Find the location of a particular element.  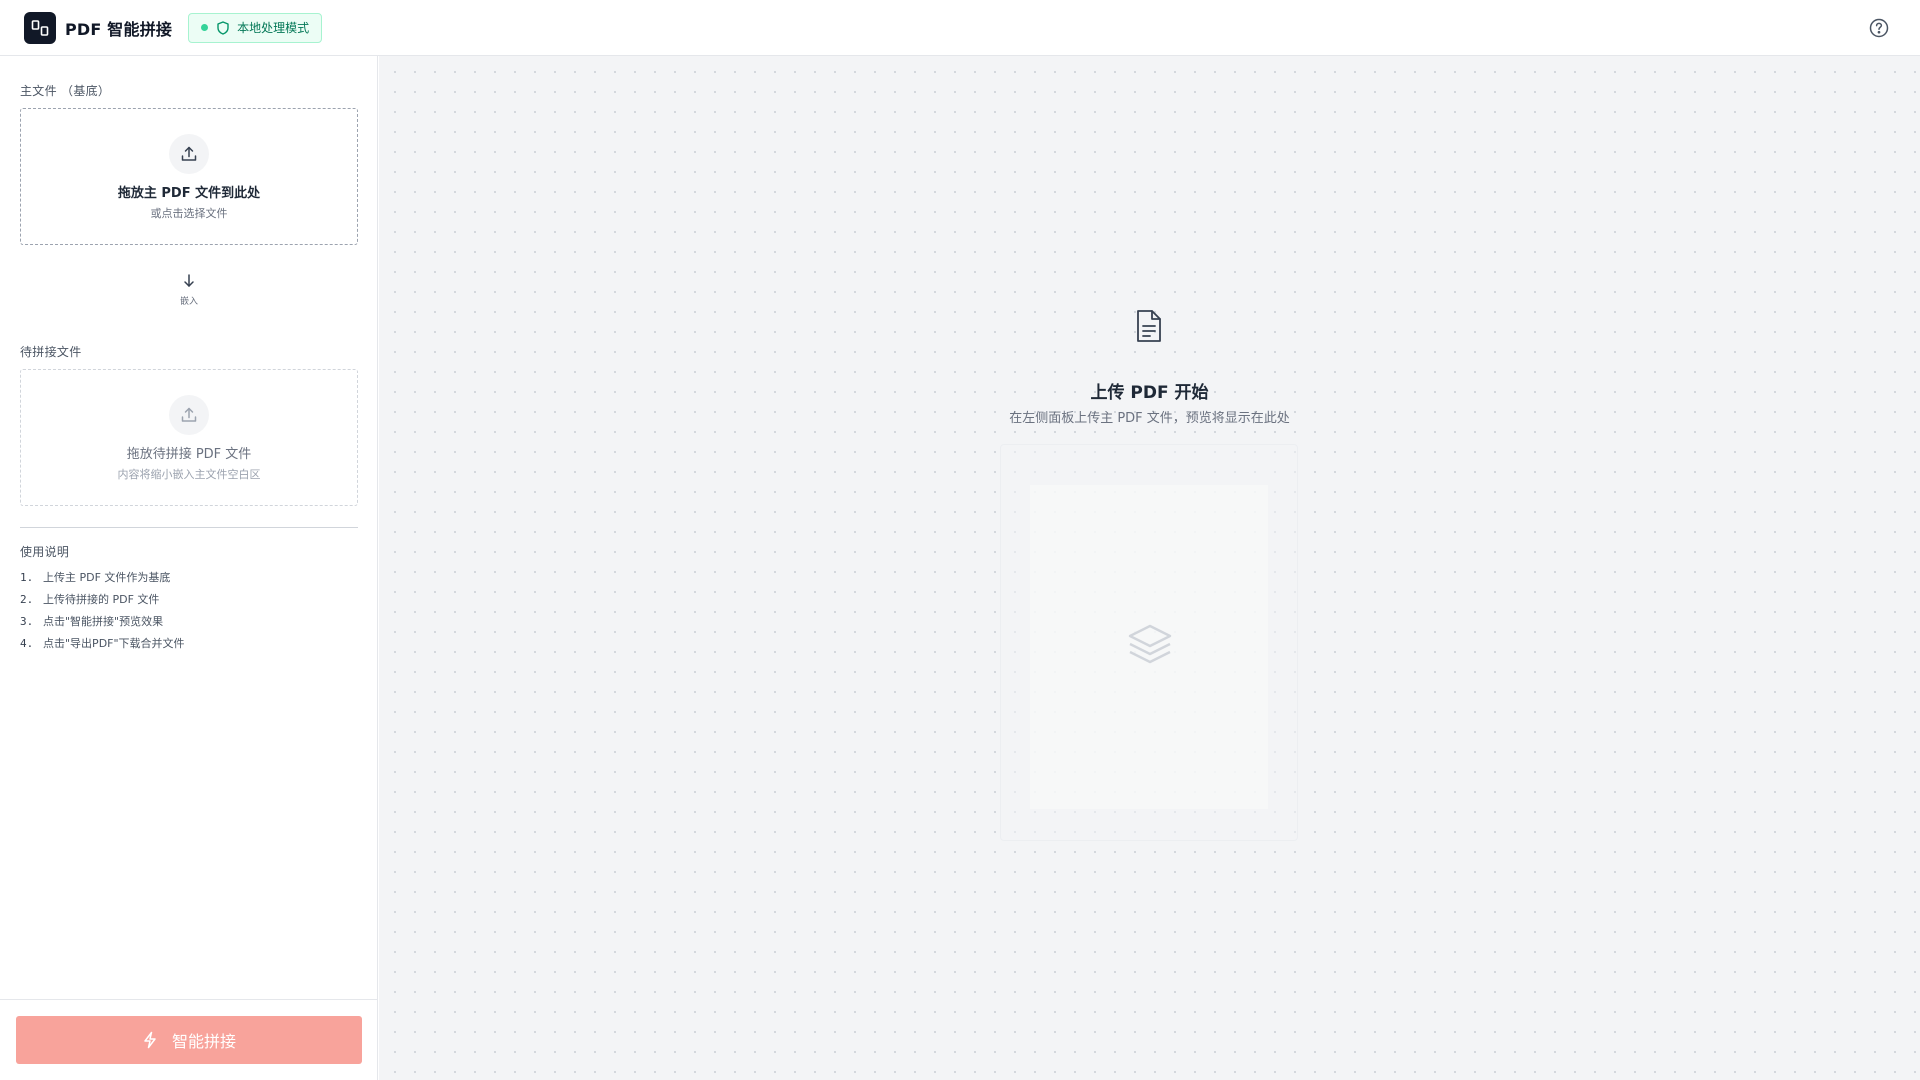

instruction-item: 3. 点击"智能拼接"预览效果 is located at coordinates (92, 621).